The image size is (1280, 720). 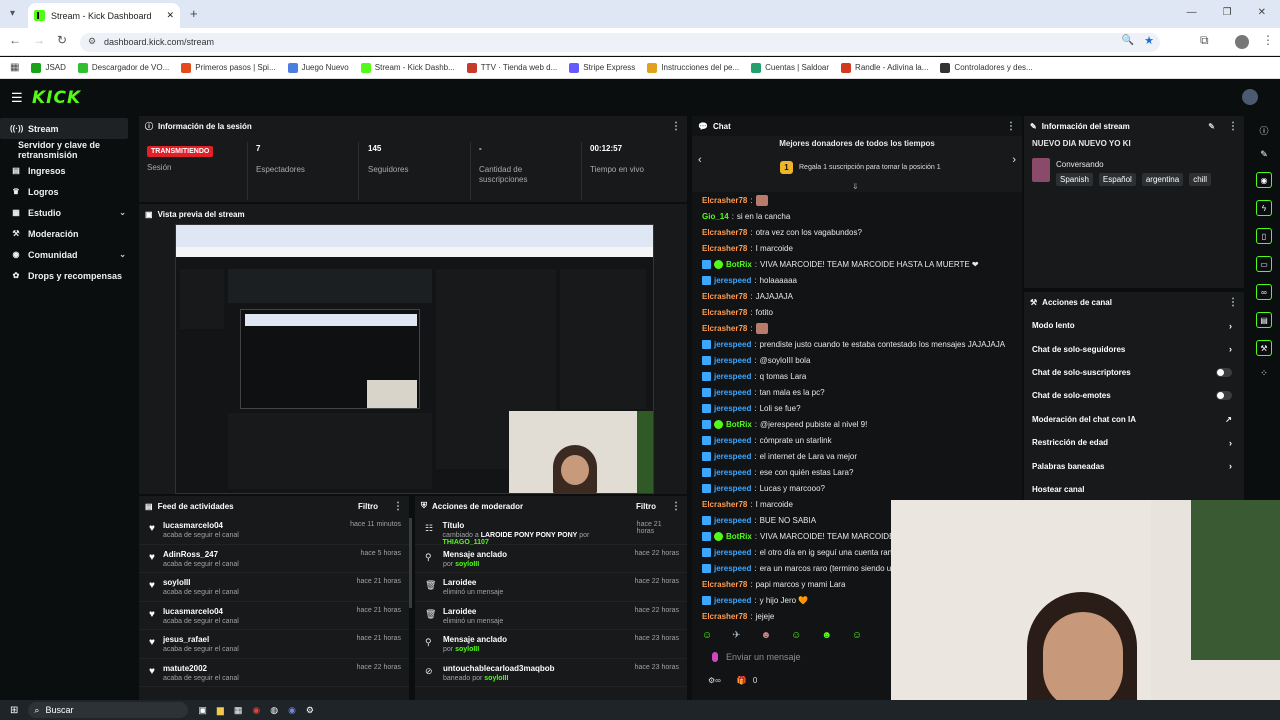 I want to click on prev-arrow-icon: ‹, so click(x=700, y=160).